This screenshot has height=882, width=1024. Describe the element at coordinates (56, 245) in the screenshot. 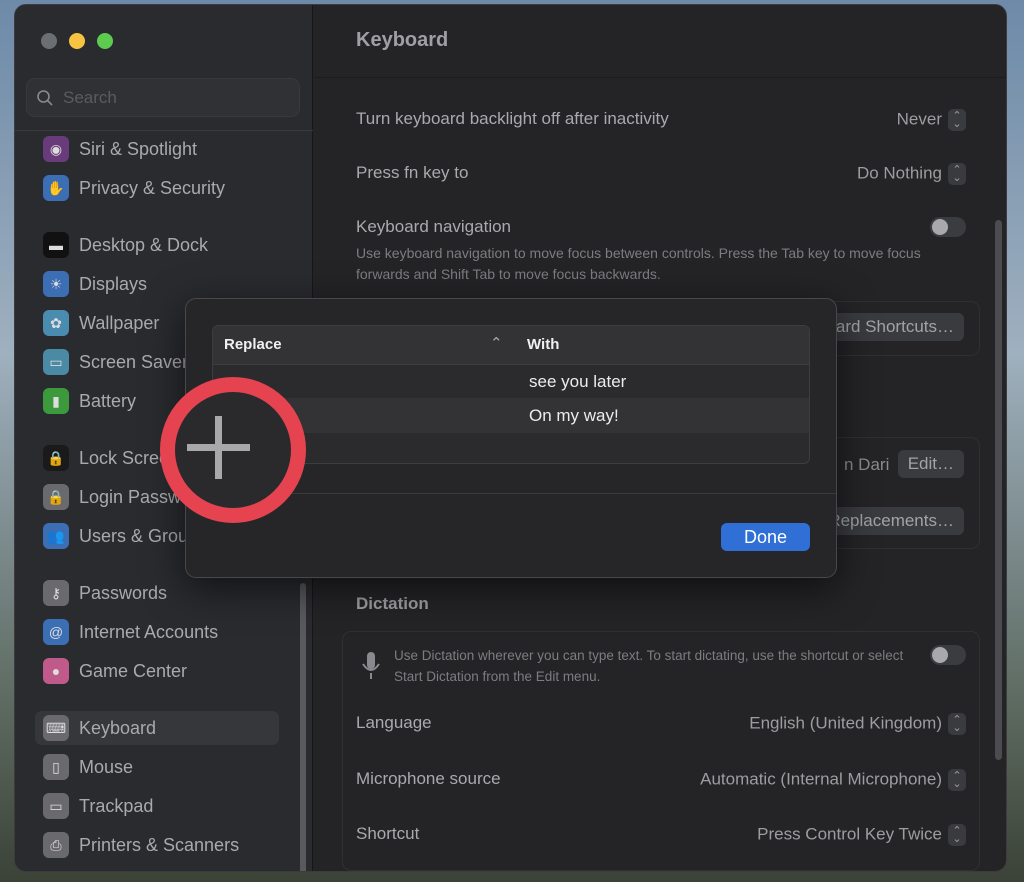

I see `dock-icon: ▬` at that location.